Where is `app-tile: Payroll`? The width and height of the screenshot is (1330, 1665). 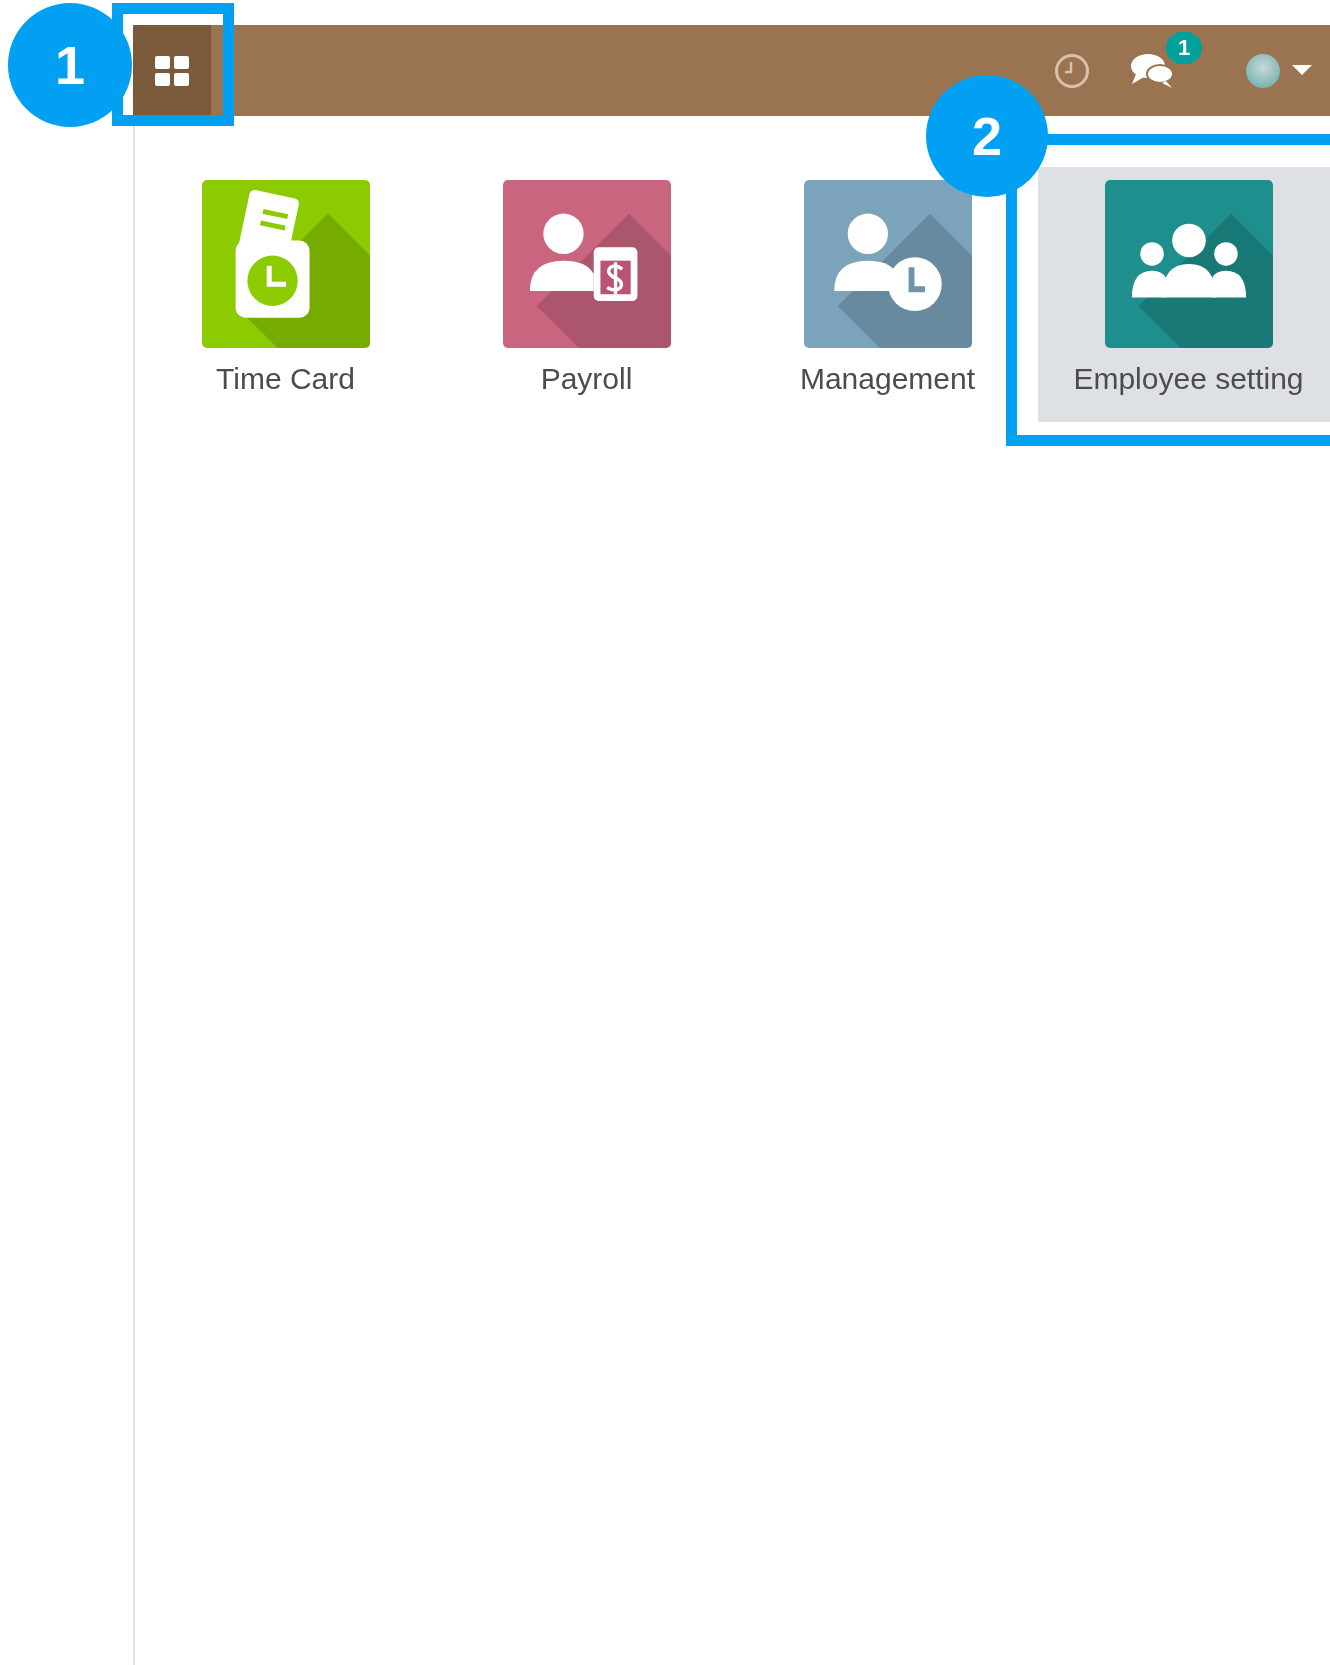 app-tile: Payroll is located at coordinates (586, 294).